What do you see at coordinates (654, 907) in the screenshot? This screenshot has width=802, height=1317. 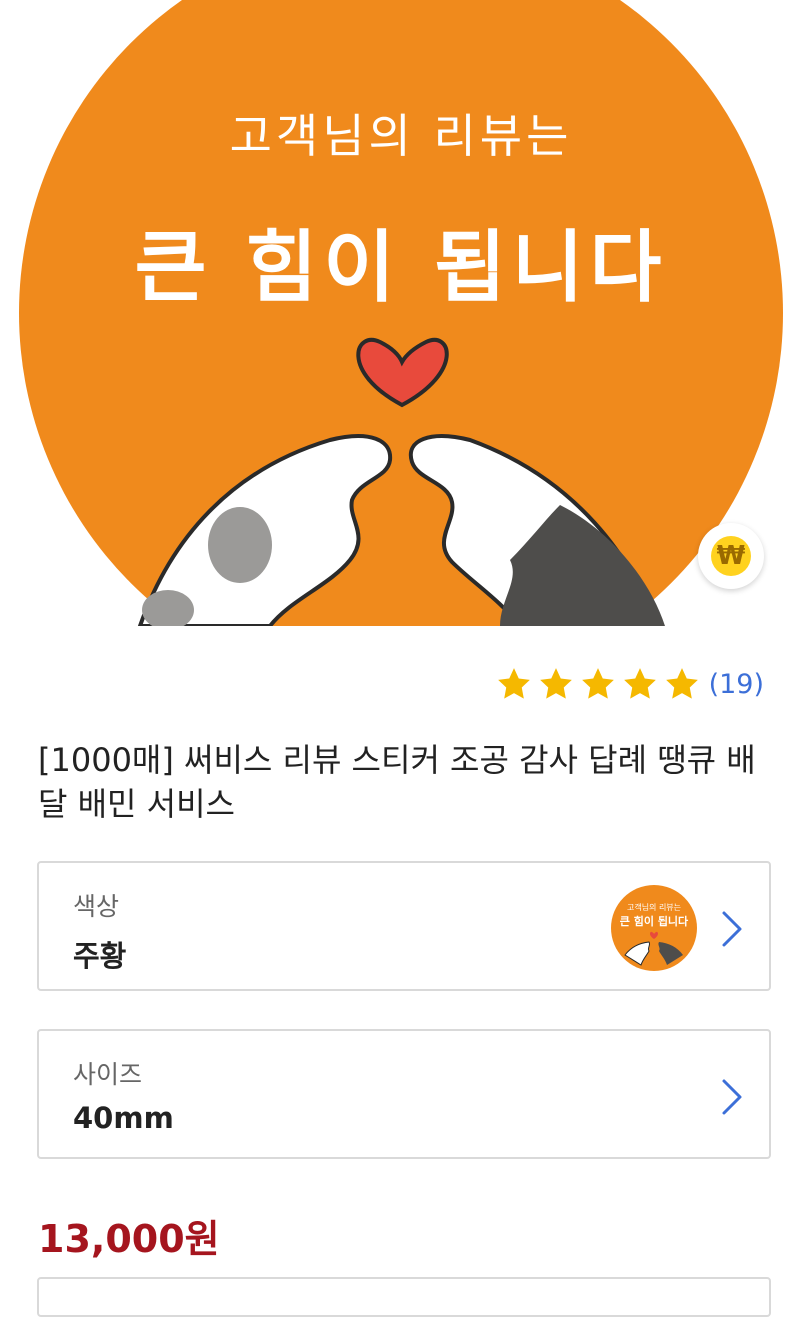 I see `thumb-text-line1: 고객님의 리뷰는` at bounding box center [654, 907].